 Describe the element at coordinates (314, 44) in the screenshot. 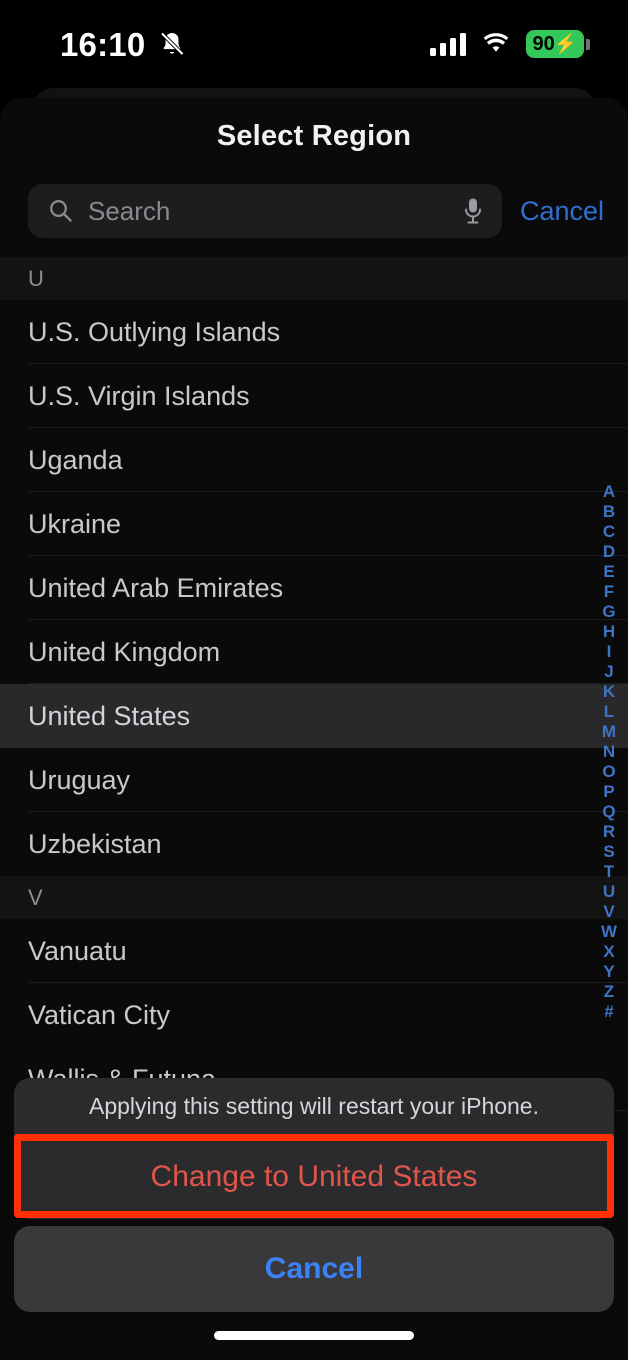

I see `status-bar: 16:10 90 ⚡` at that location.